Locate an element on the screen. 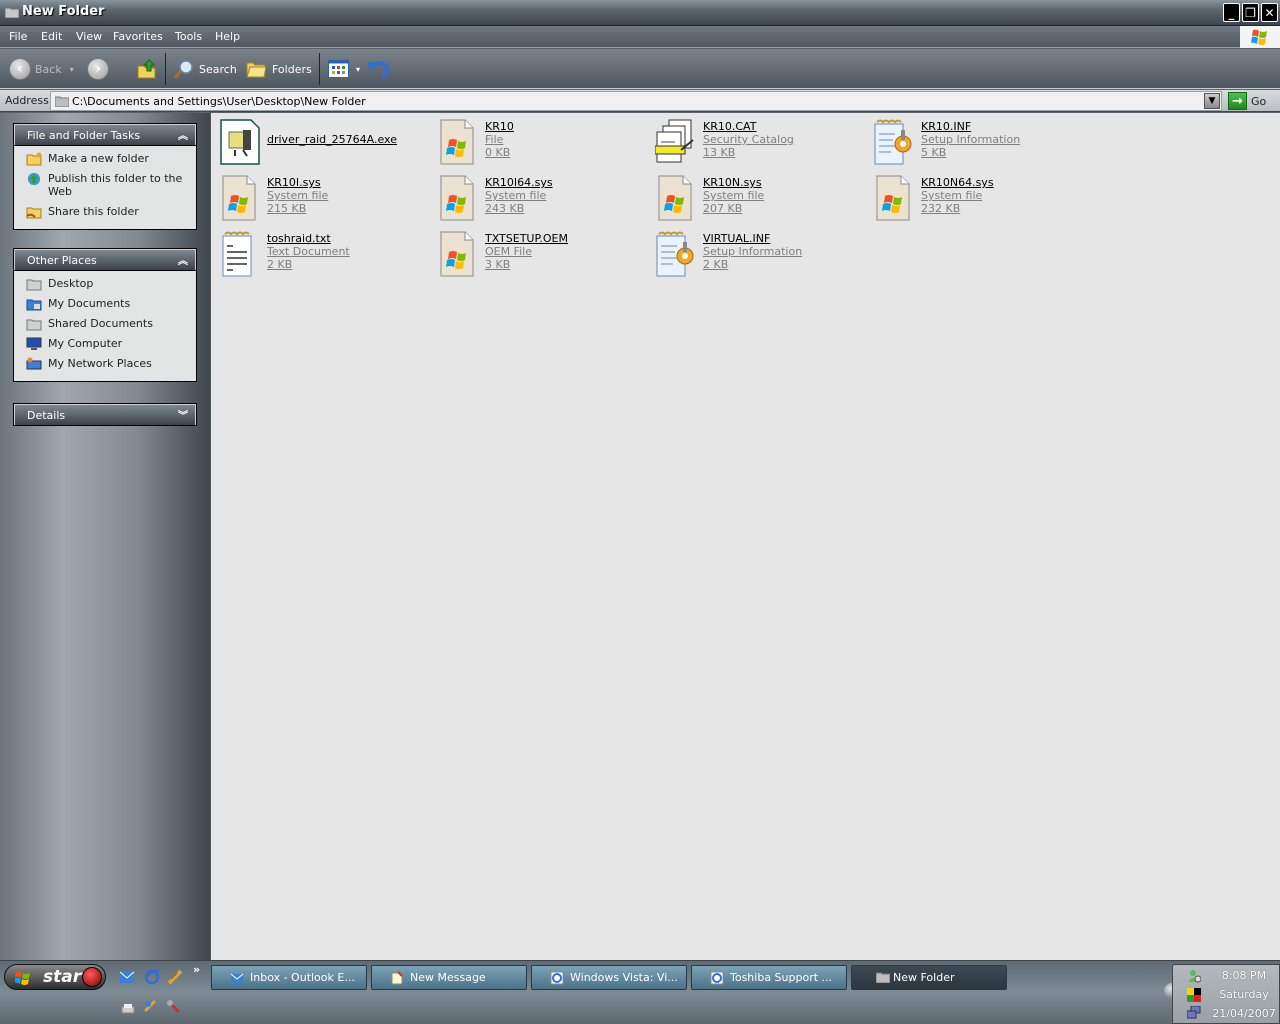  color-tray-icon is located at coordinates (1194, 995).